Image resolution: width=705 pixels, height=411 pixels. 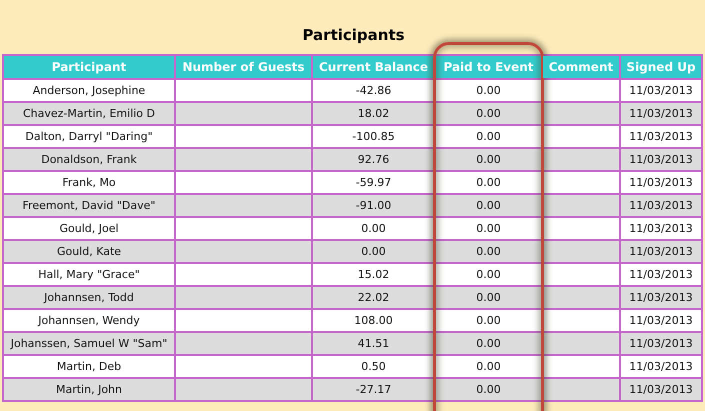 What do you see at coordinates (373, 90) in the screenshot?
I see `table-cell: -42.86` at bounding box center [373, 90].